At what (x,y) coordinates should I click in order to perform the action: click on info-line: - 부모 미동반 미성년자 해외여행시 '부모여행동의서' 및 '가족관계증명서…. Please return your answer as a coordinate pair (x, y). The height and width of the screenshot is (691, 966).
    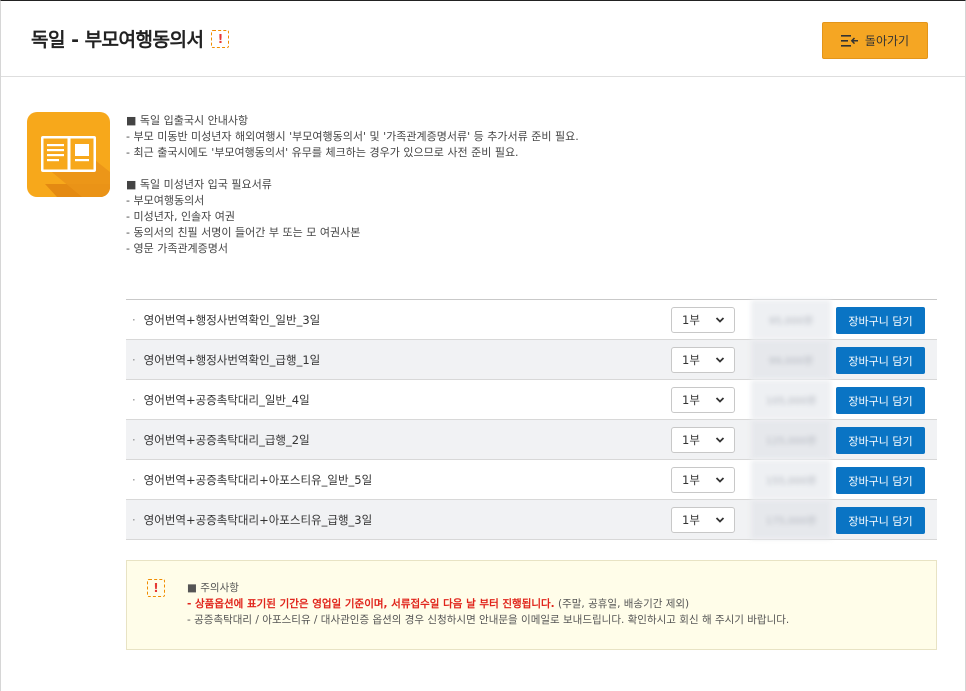
    Looking at the image, I should click on (352, 136).